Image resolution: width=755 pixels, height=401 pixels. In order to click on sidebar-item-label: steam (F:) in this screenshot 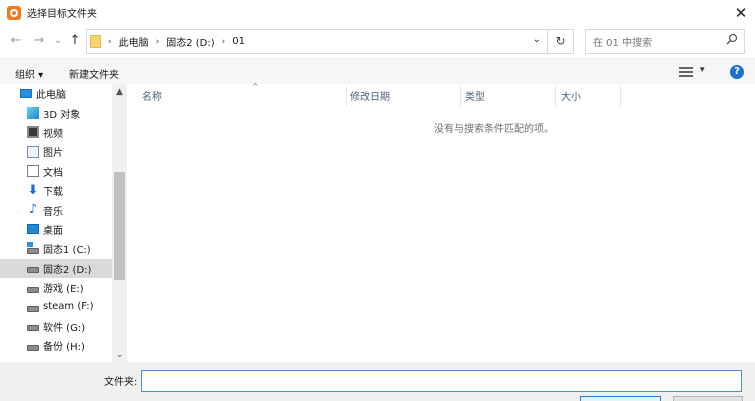, I will do `click(68, 307)`.